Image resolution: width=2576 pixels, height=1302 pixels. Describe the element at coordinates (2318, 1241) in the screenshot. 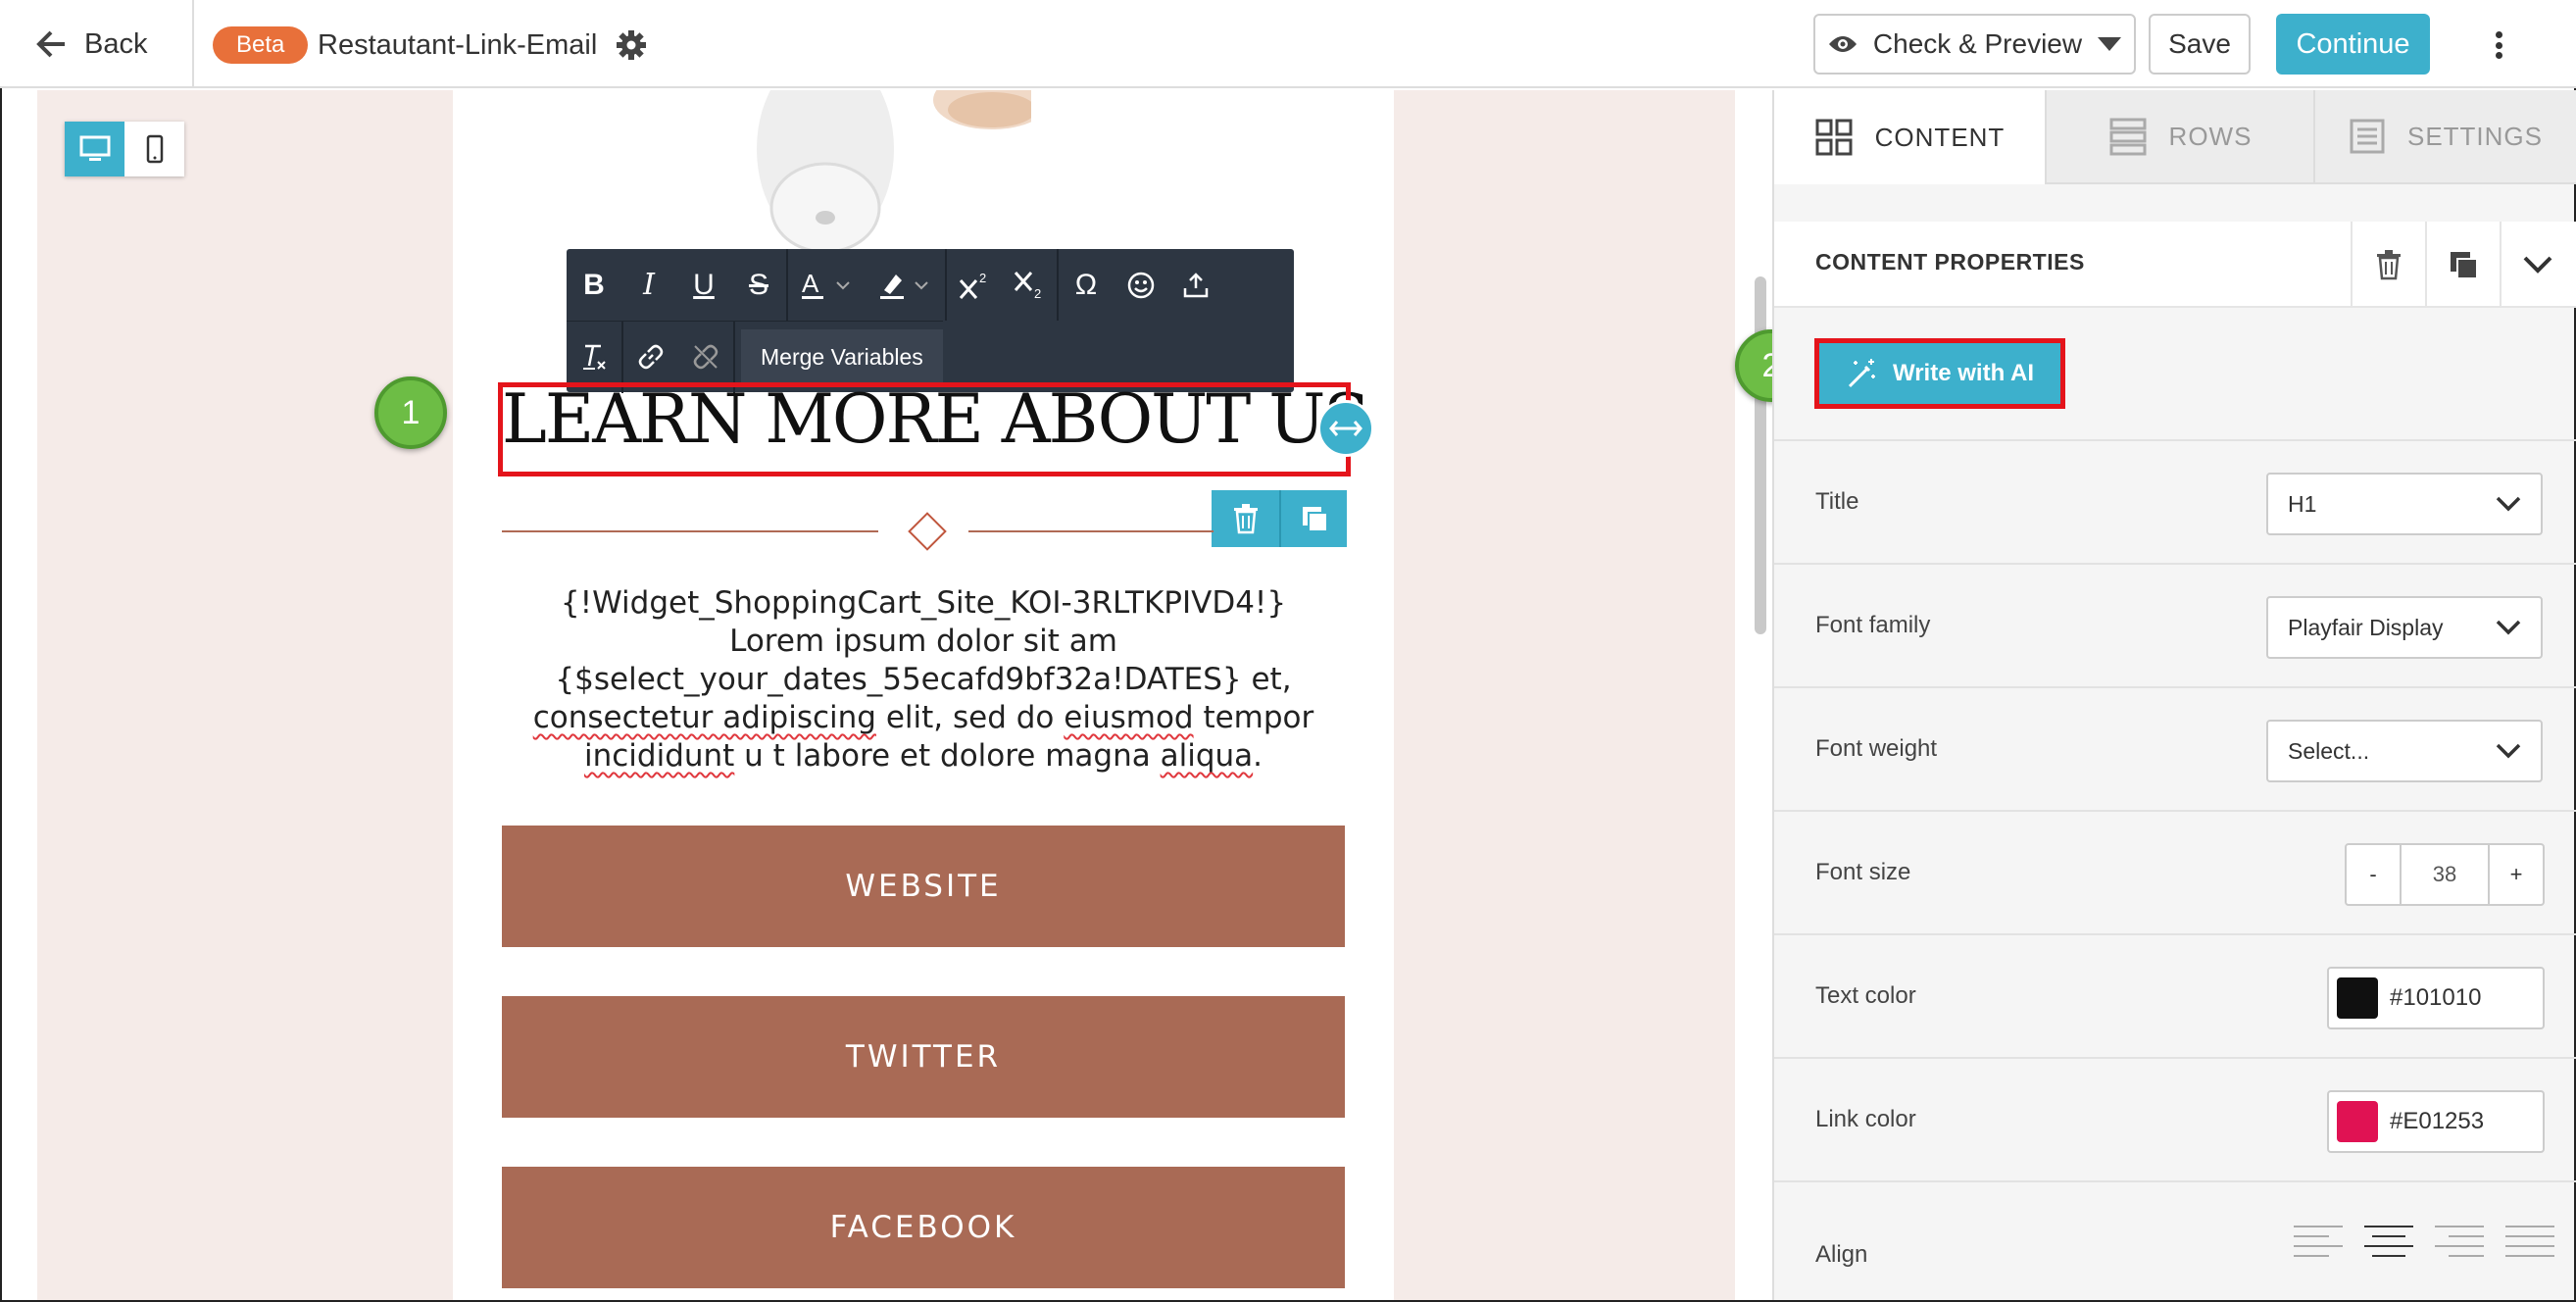

I see `align-left-icon` at that location.